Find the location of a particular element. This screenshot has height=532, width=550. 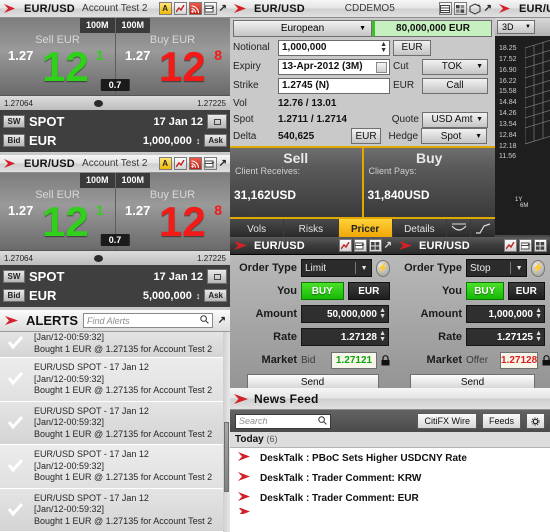

value-date-2: 17 Jan 12 is located at coordinates (178, 277).